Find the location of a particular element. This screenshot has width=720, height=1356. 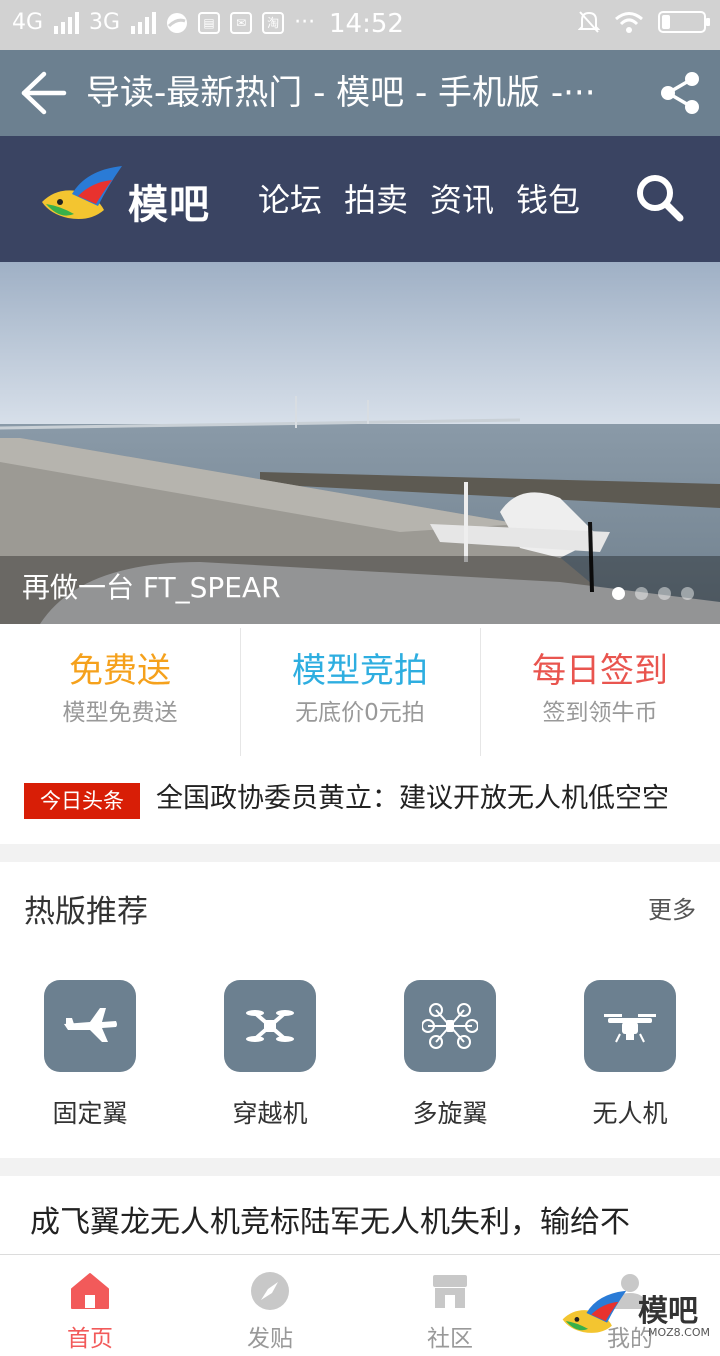

feature-entries: 免费送 模型免费送 模型竞拍 无底价0元拍 每日签到 签到领牛币 is located at coordinates (360, 691).